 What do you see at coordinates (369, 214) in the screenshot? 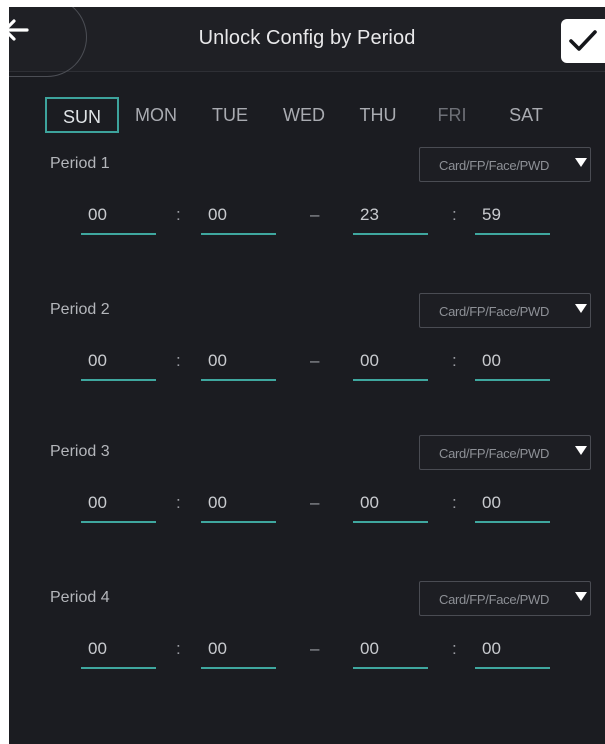
I see `end-hour-value: 23` at bounding box center [369, 214].